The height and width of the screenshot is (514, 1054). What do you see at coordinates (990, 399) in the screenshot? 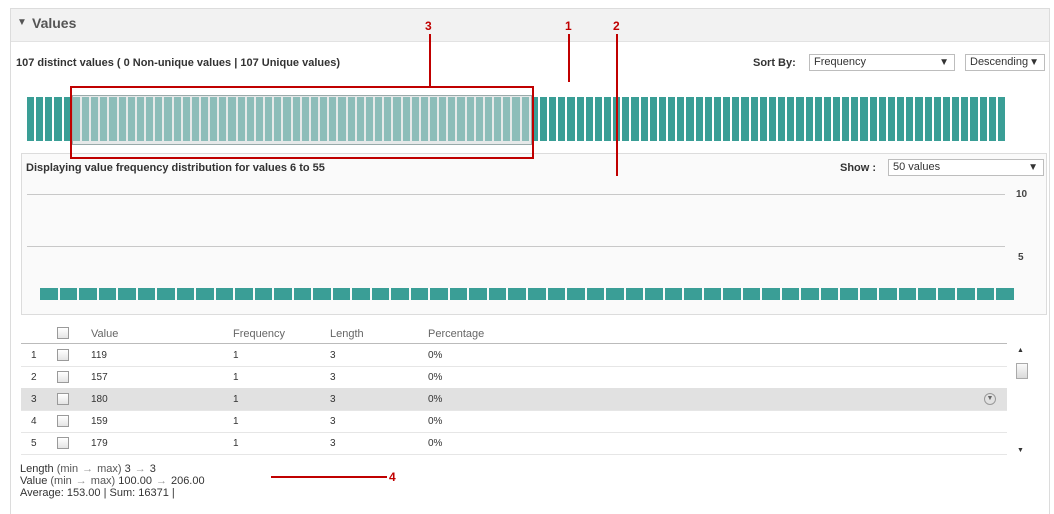
I see `row-menu-icon: ▼` at bounding box center [990, 399].